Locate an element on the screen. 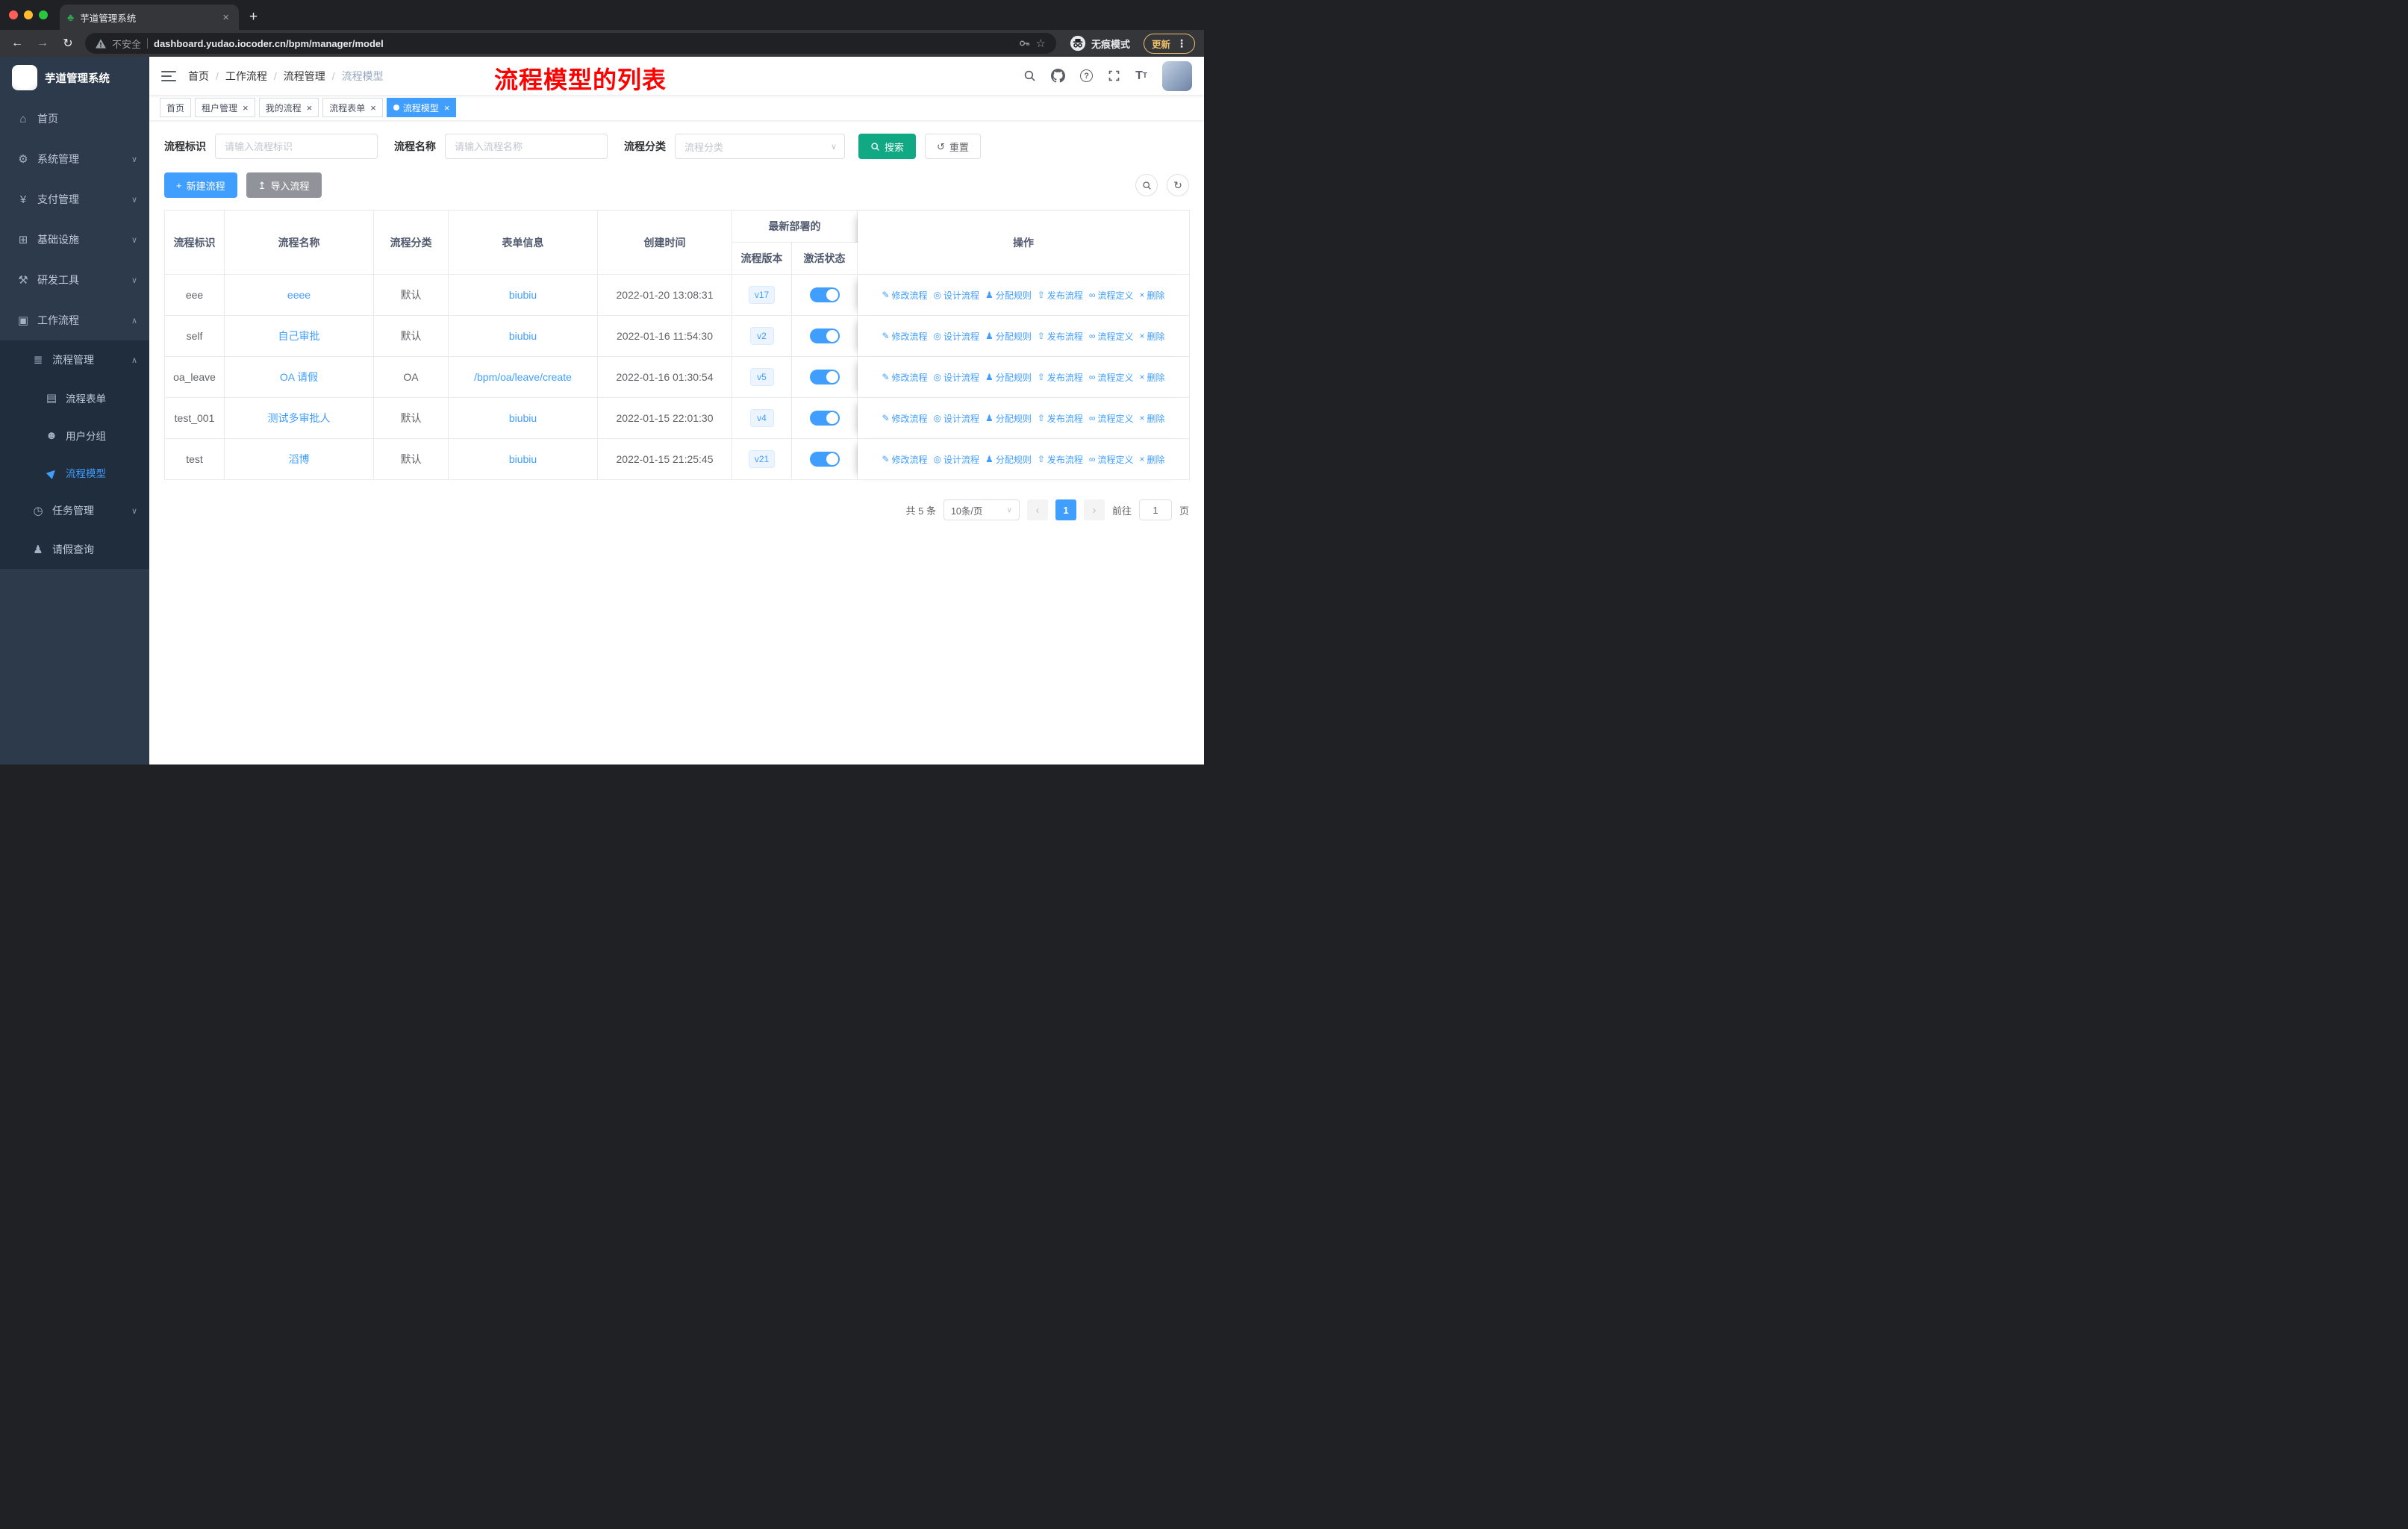 The width and height of the screenshot is (2408, 1529). process-name-link: 自己审批 is located at coordinates (299, 336).